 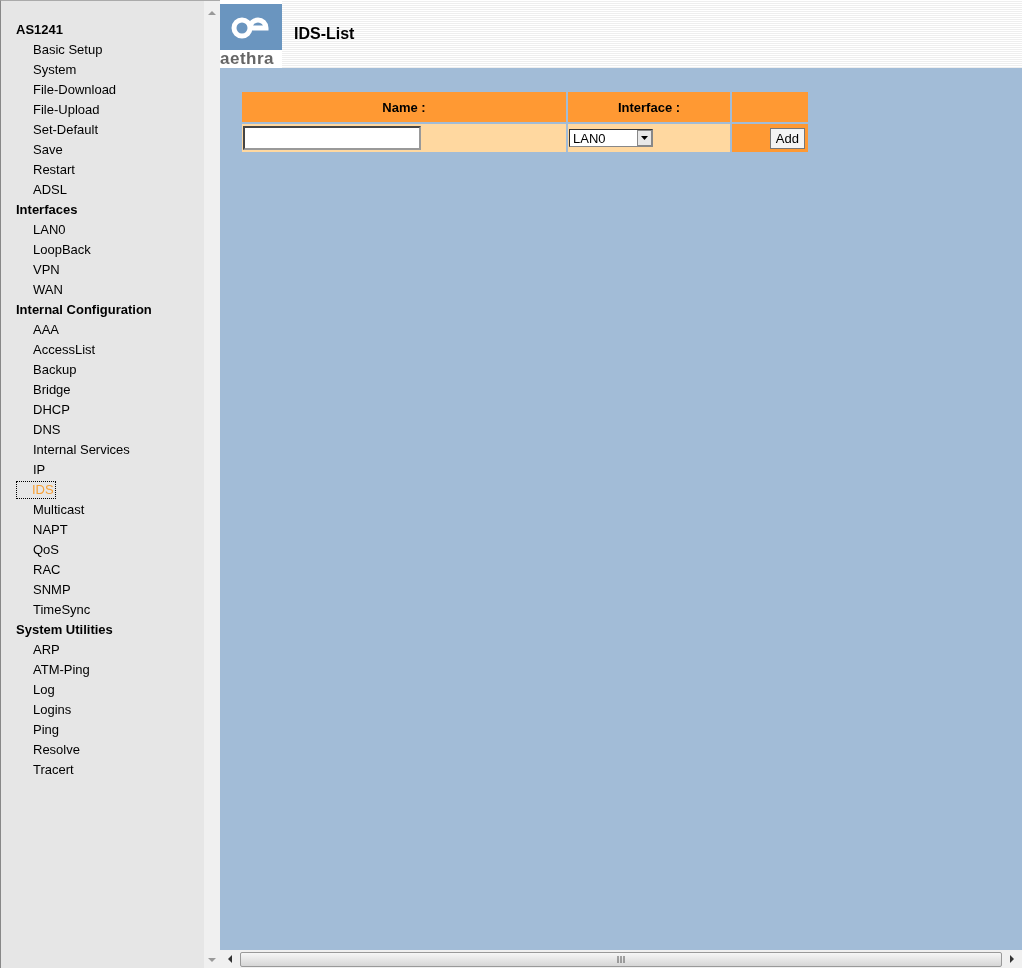 What do you see at coordinates (81, 450) in the screenshot?
I see `sidebar-link: Internal Services` at bounding box center [81, 450].